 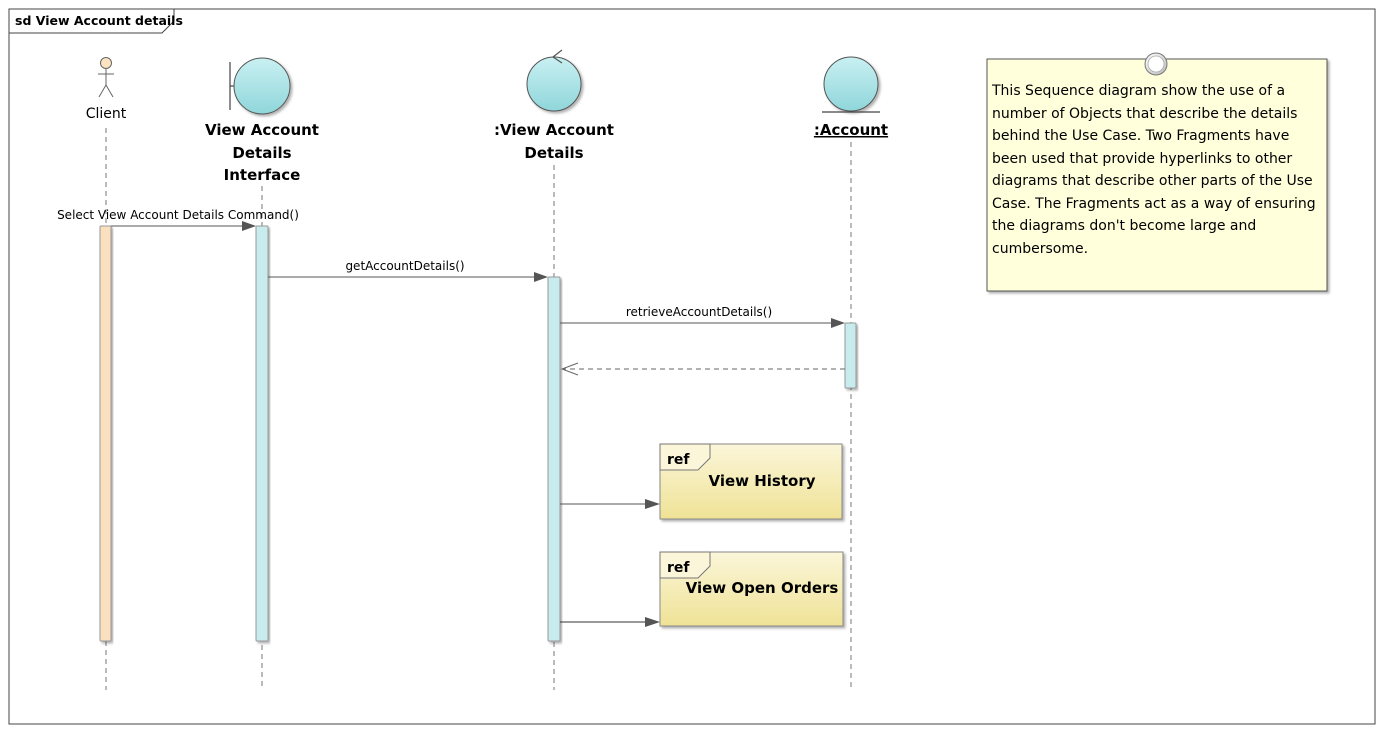 What do you see at coordinates (554, 130) in the screenshot?
I see `control-label-line1: :View Account` at bounding box center [554, 130].